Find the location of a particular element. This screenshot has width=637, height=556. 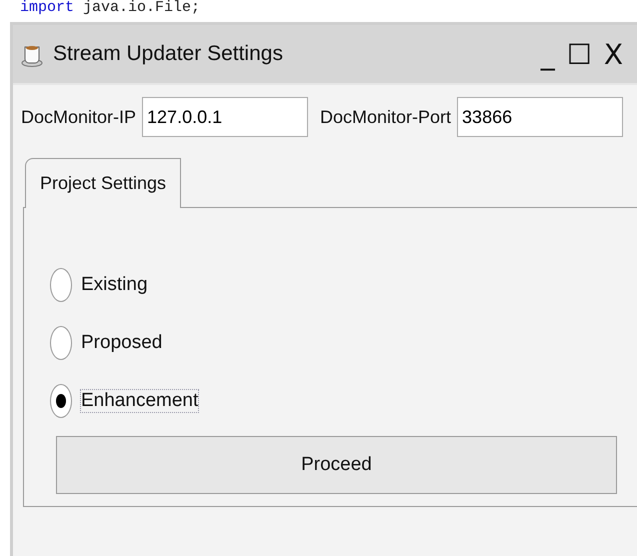

input-field: 127.0.0.1 is located at coordinates (225, 117).